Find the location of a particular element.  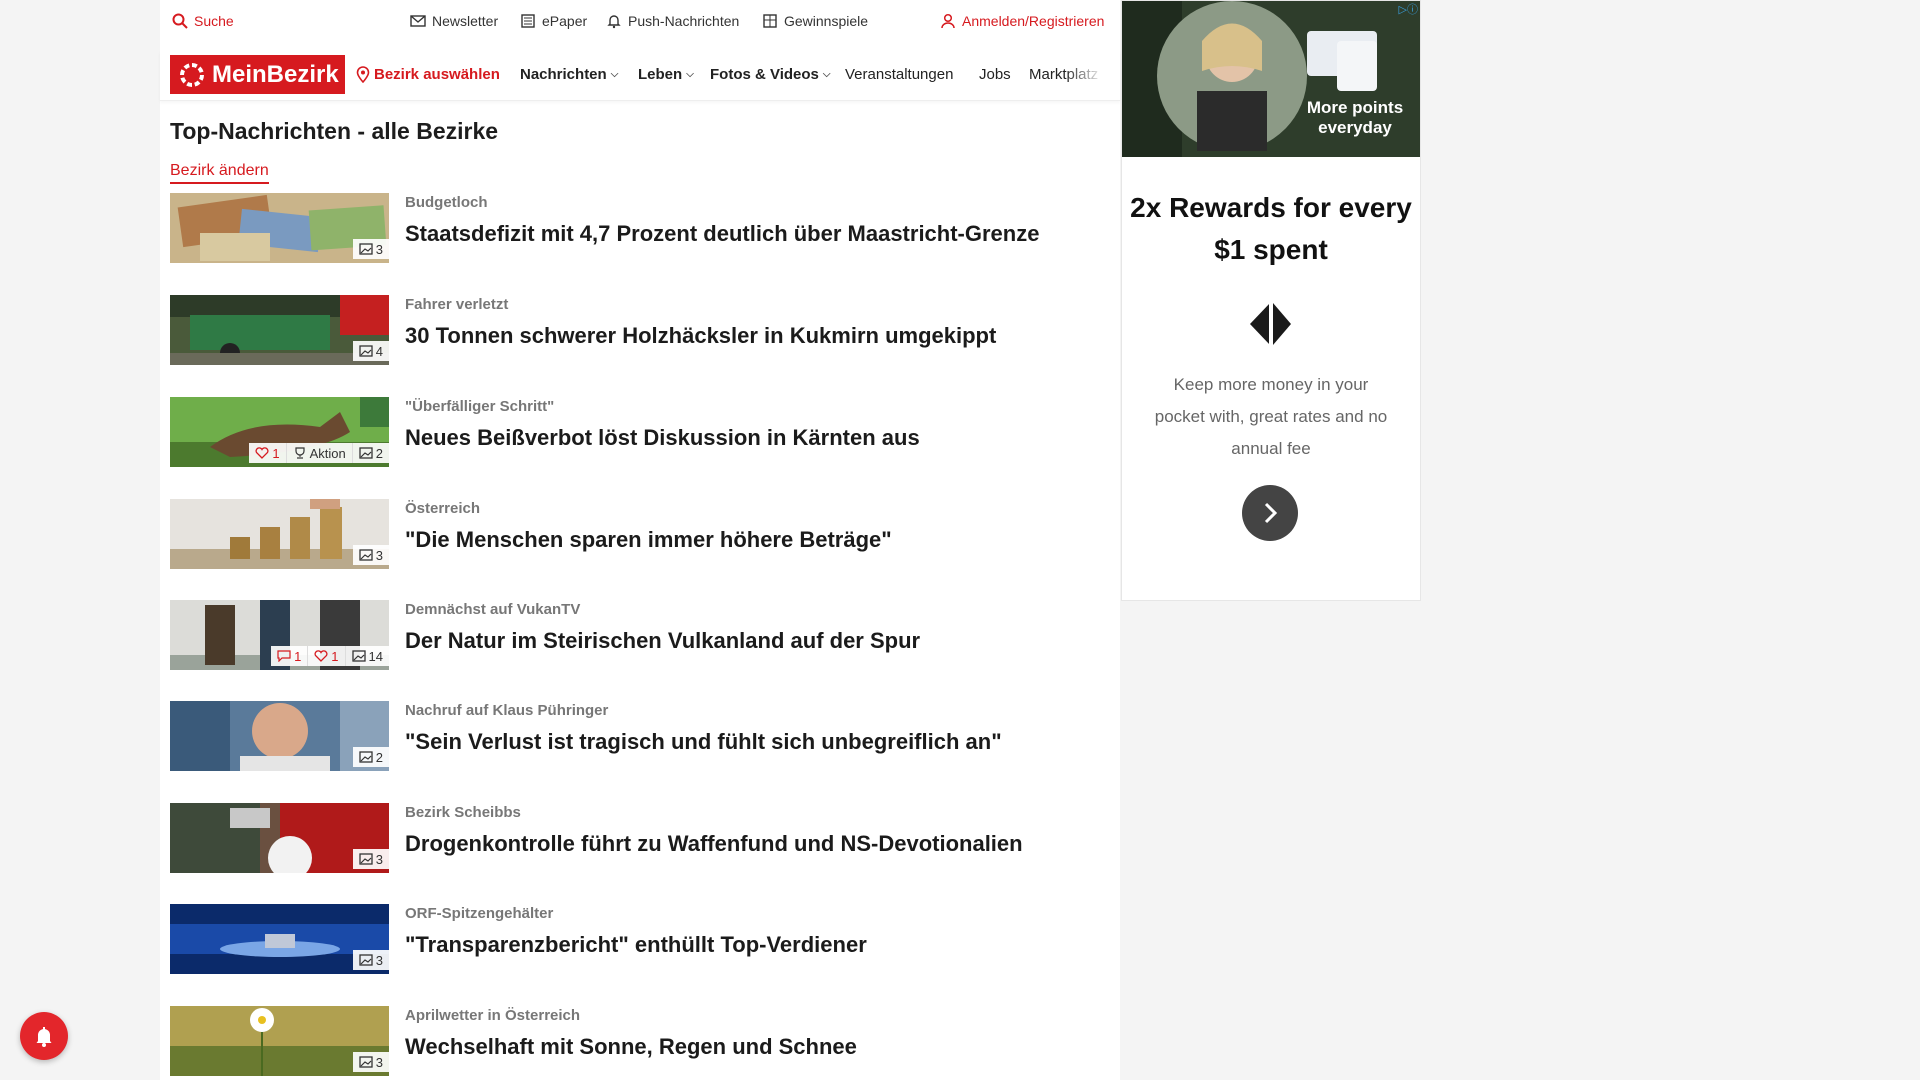

nav-leben-label: Leben is located at coordinates (660, 74).